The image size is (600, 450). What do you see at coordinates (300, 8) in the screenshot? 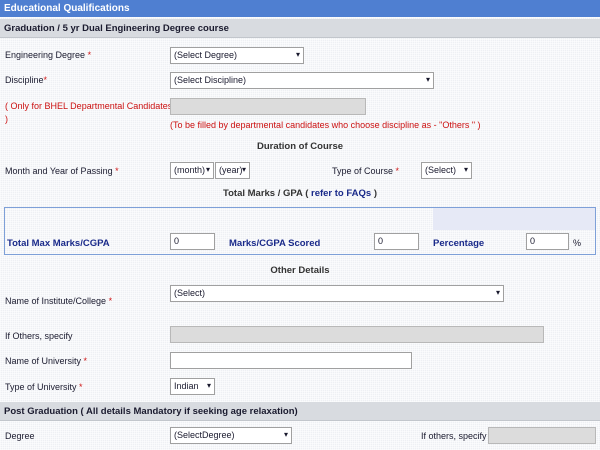
I see `section-header: Educational Qualifications` at bounding box center [300, 8].